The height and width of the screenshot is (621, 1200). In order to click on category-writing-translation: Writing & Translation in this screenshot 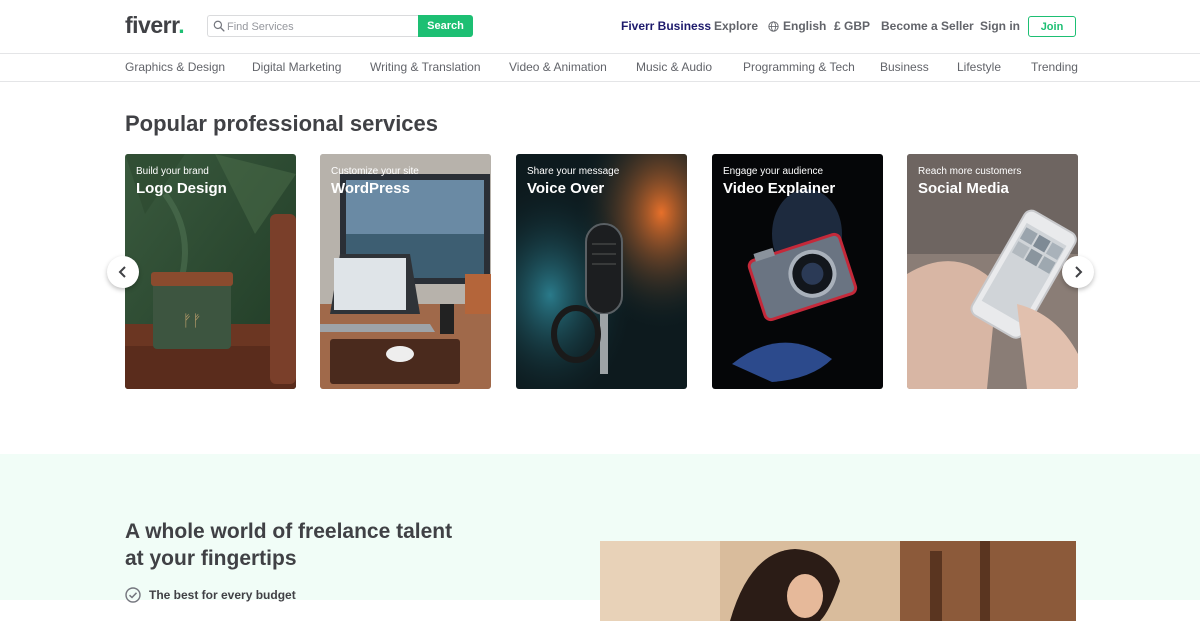, I will do `click(425, 67)`.